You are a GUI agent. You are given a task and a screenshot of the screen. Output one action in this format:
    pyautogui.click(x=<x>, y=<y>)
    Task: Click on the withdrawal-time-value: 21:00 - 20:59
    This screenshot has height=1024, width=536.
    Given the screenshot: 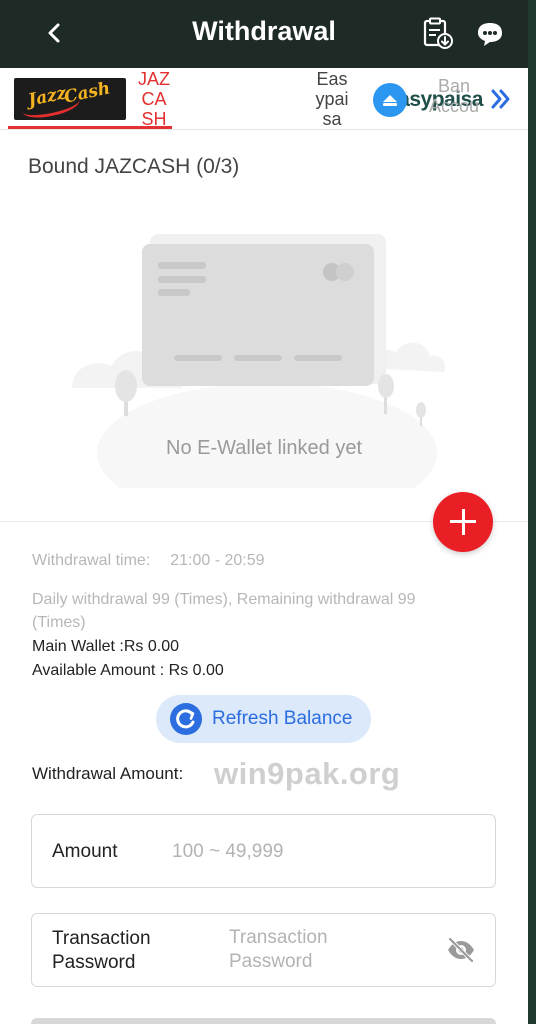 What is the action you would take?
    pyautogui.click(x=217, y=560)
    